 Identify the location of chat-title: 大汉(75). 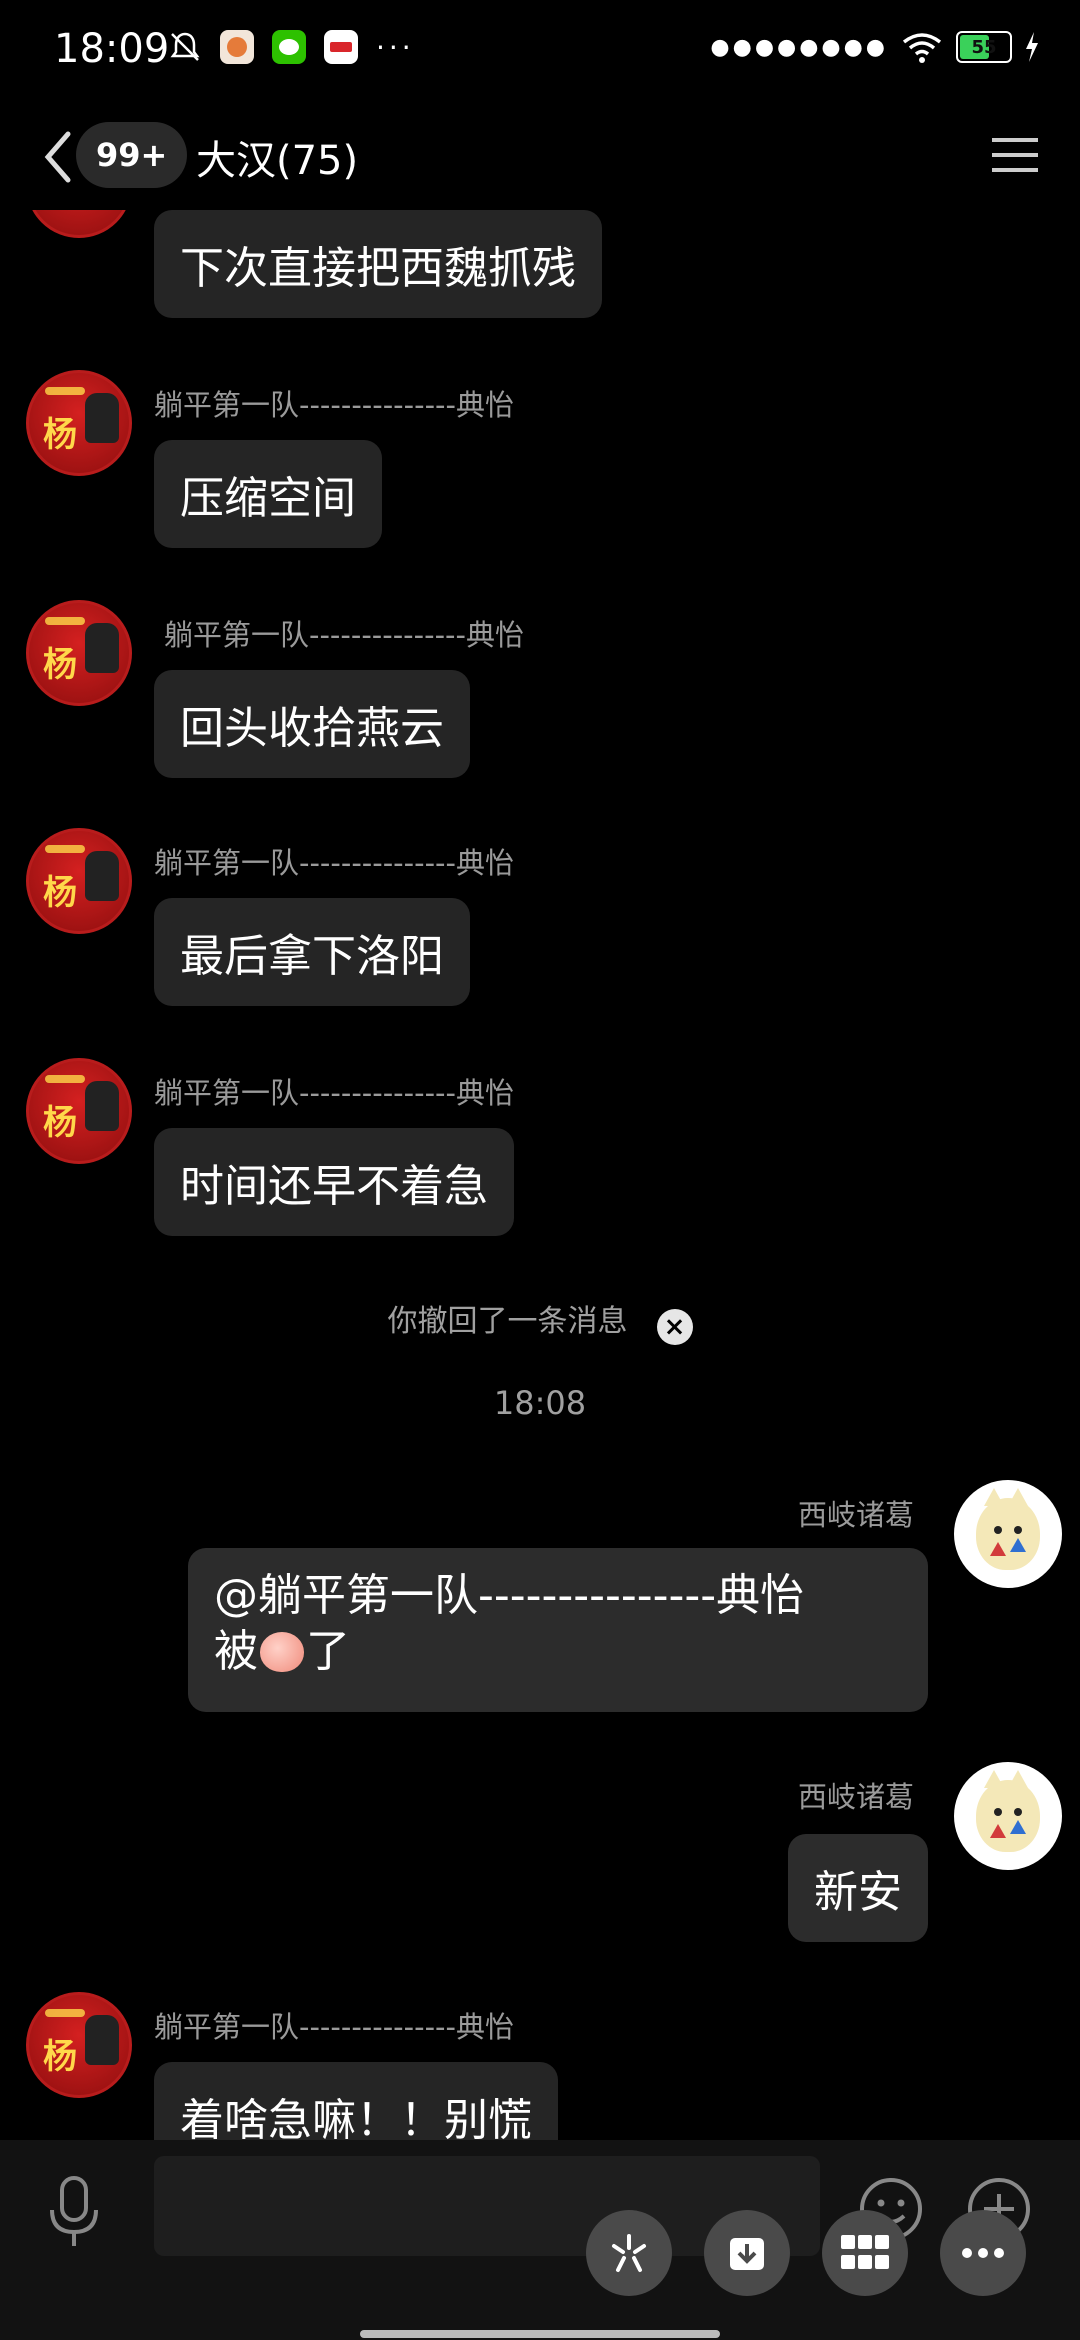
(277, 161).